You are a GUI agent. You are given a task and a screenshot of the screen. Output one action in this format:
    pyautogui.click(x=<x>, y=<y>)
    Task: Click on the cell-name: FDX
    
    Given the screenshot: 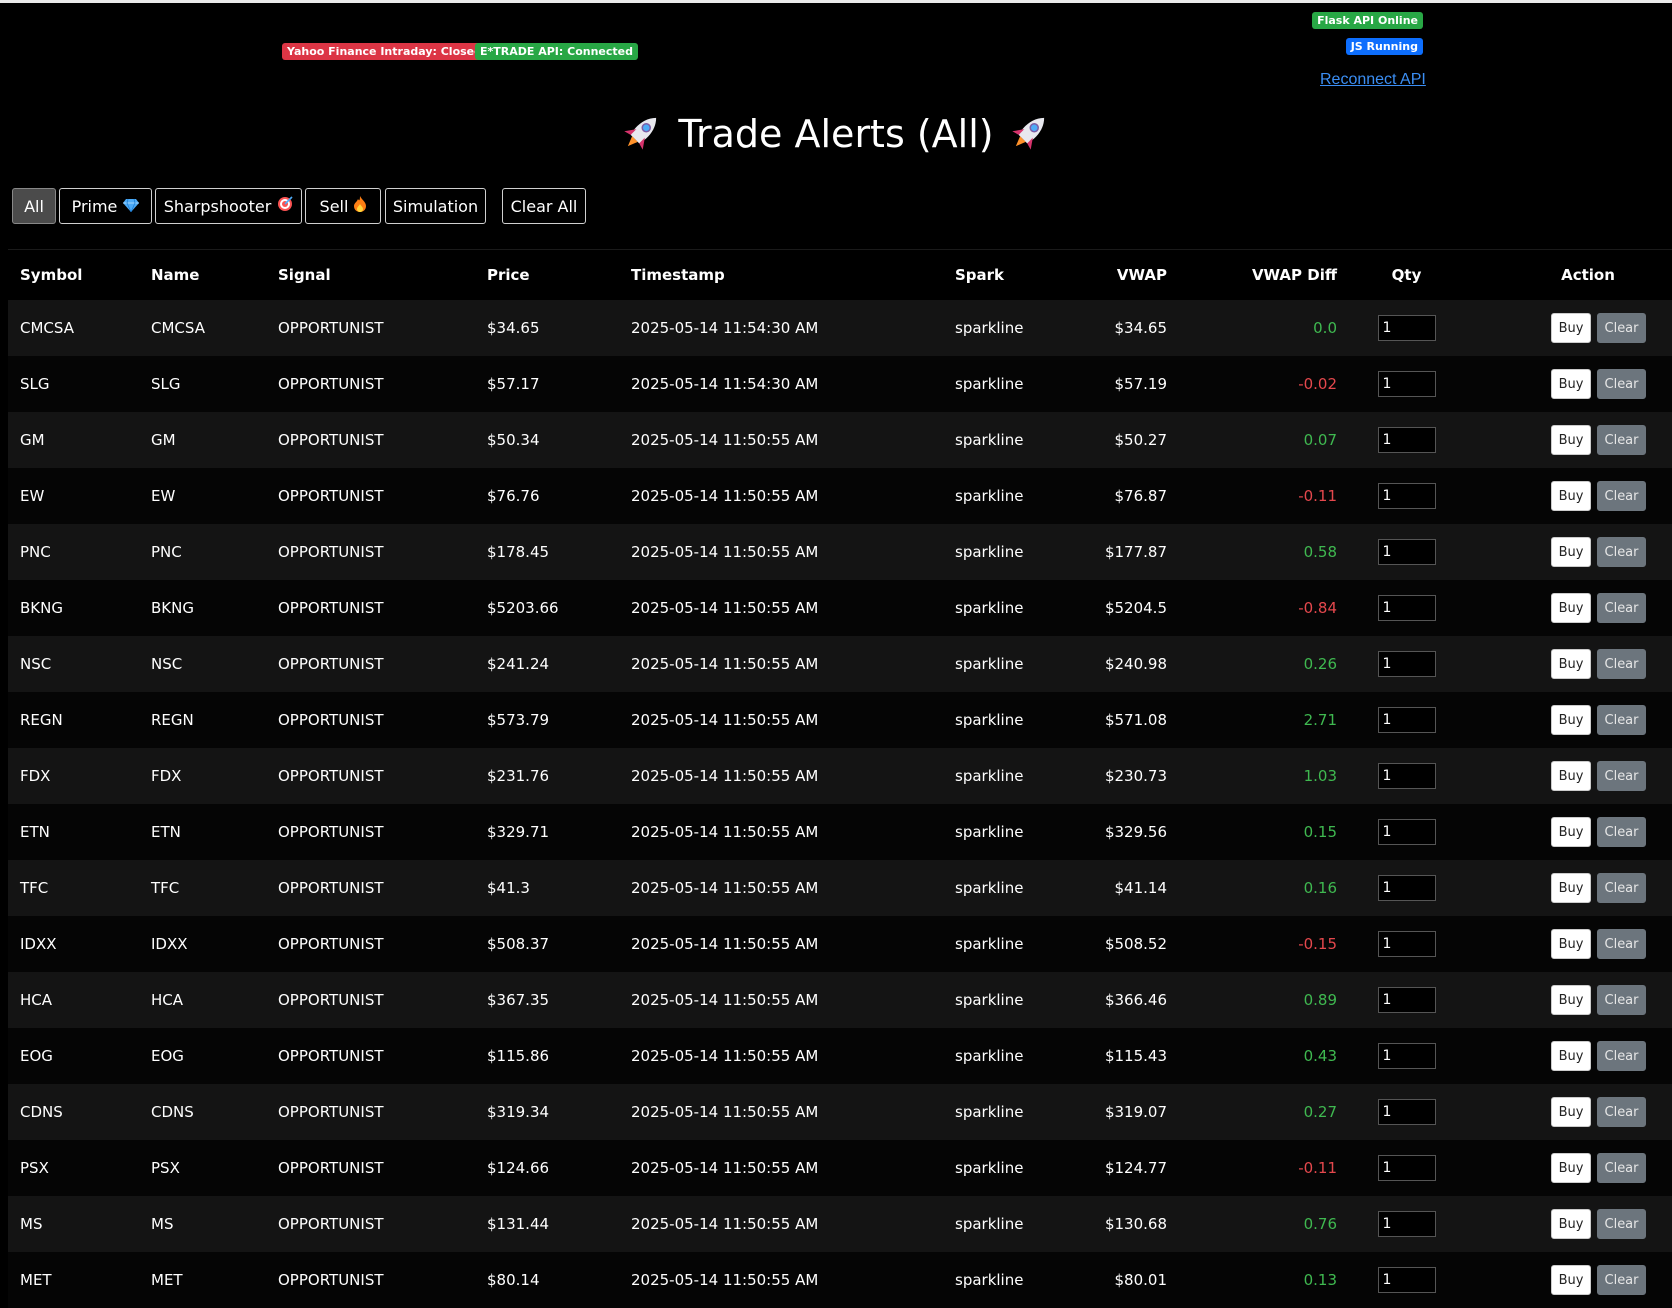 What is the action you would take?
    pyautogui.click(x=202, y=776)
    